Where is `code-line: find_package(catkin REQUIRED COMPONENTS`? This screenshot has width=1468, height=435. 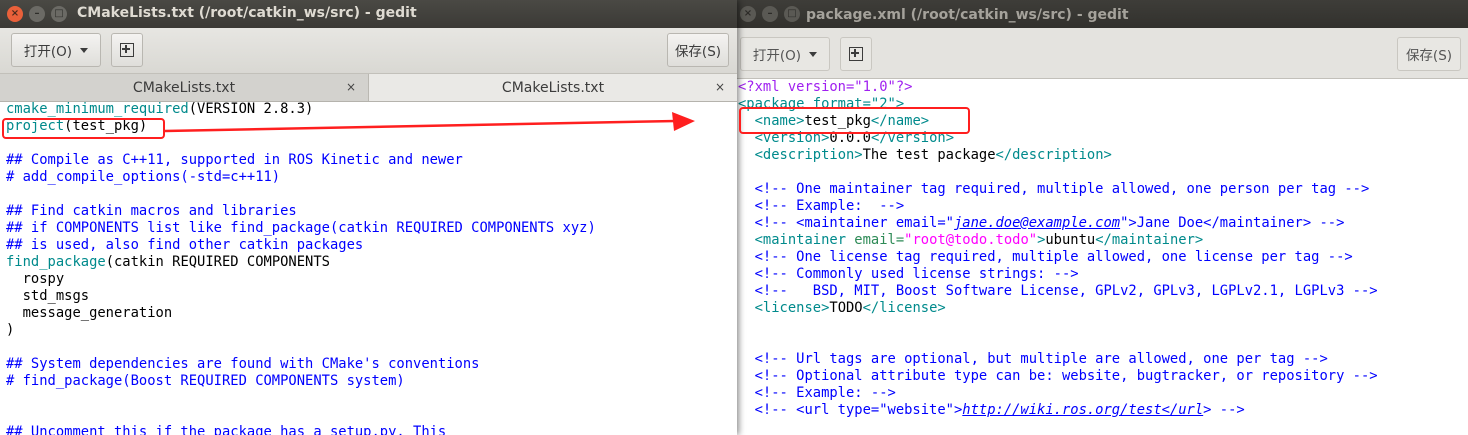 code-line: find_package(catkin REQUIRED COMPONENTS is located at coordinates (371, 262).